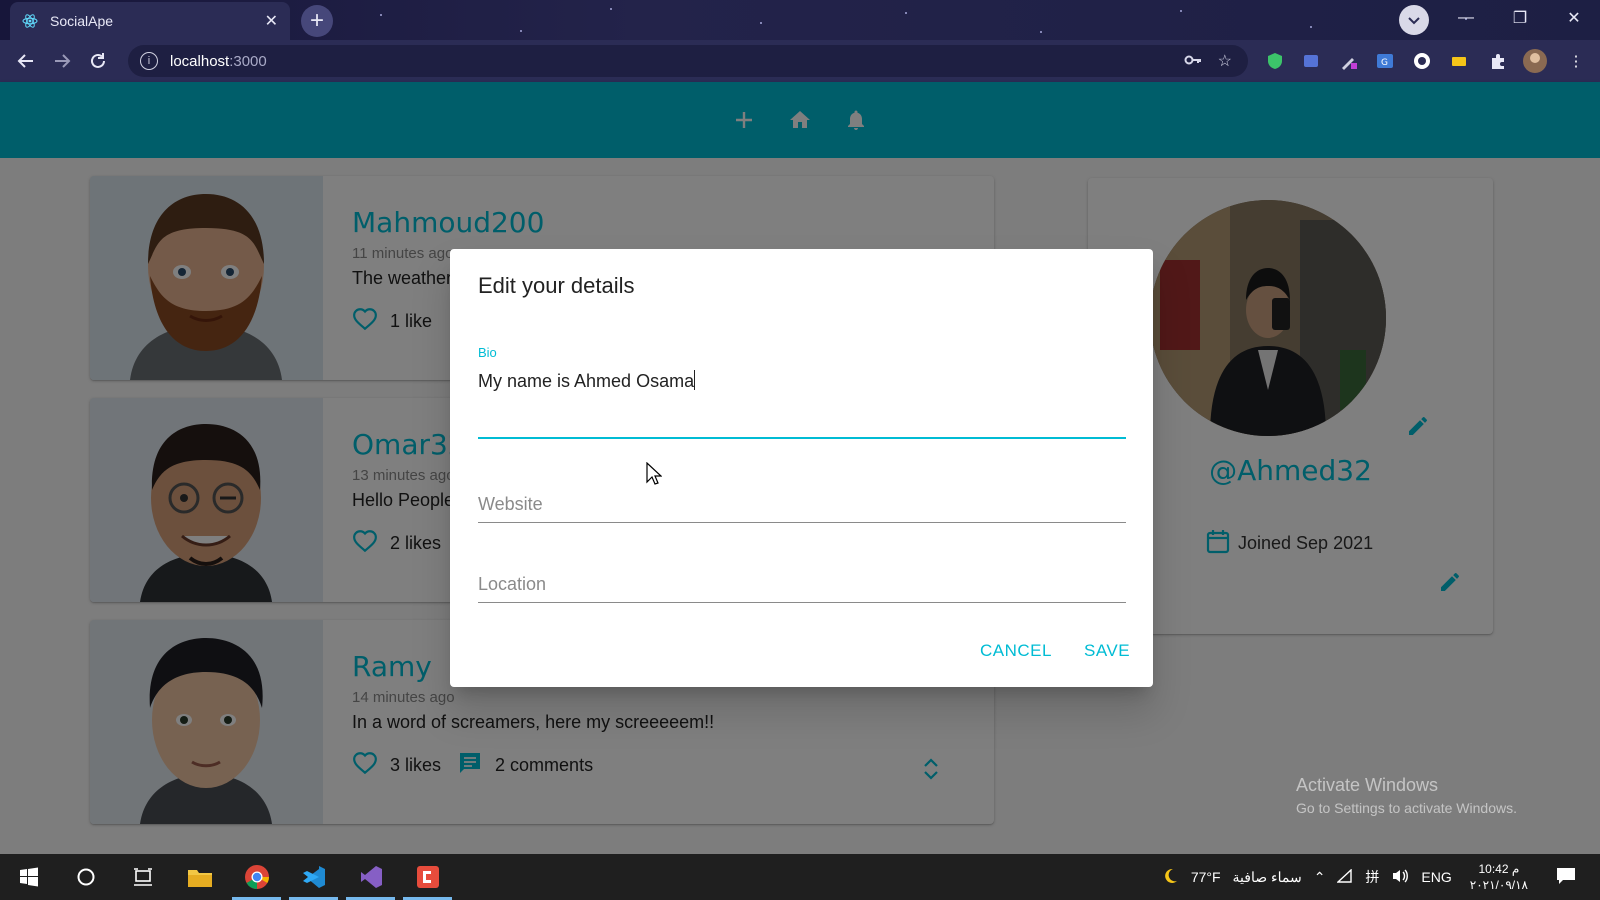 This screenshot has width=1600, height=900. I want to click on bio-field: Bio My name is Ahmed Osama, so click(802, 392).